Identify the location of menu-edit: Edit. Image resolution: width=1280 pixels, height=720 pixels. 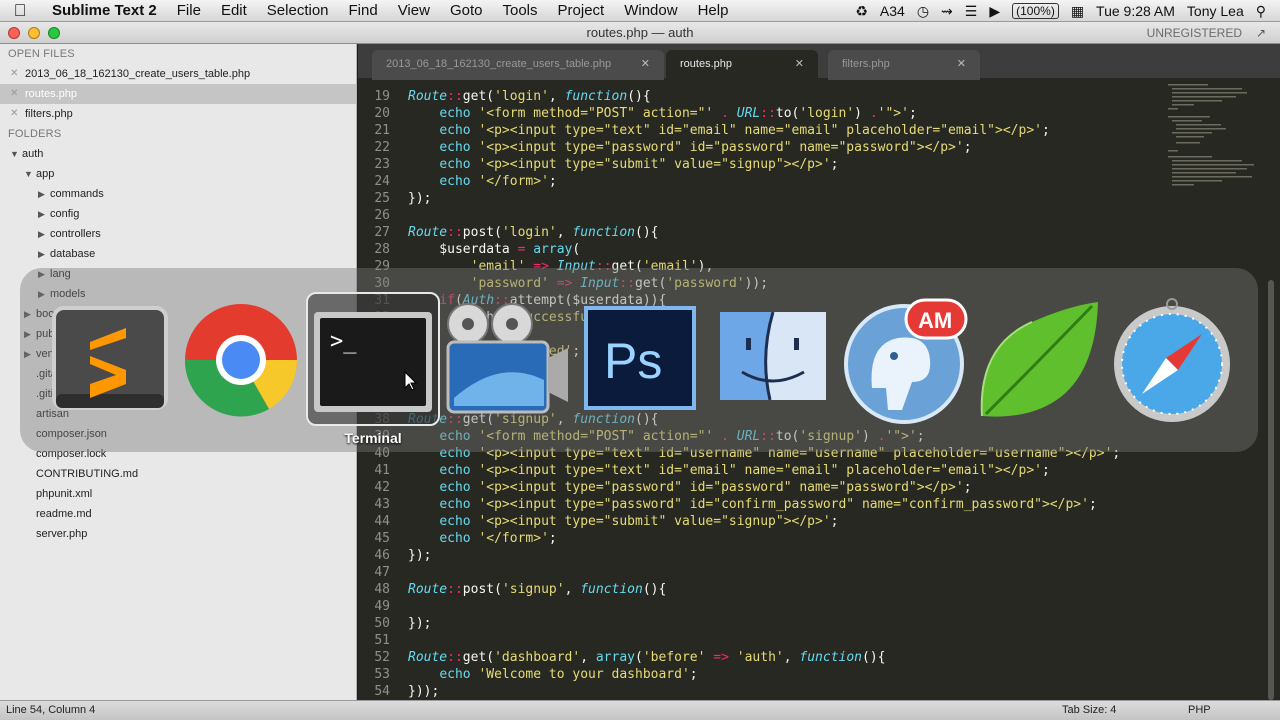
(234, 10).